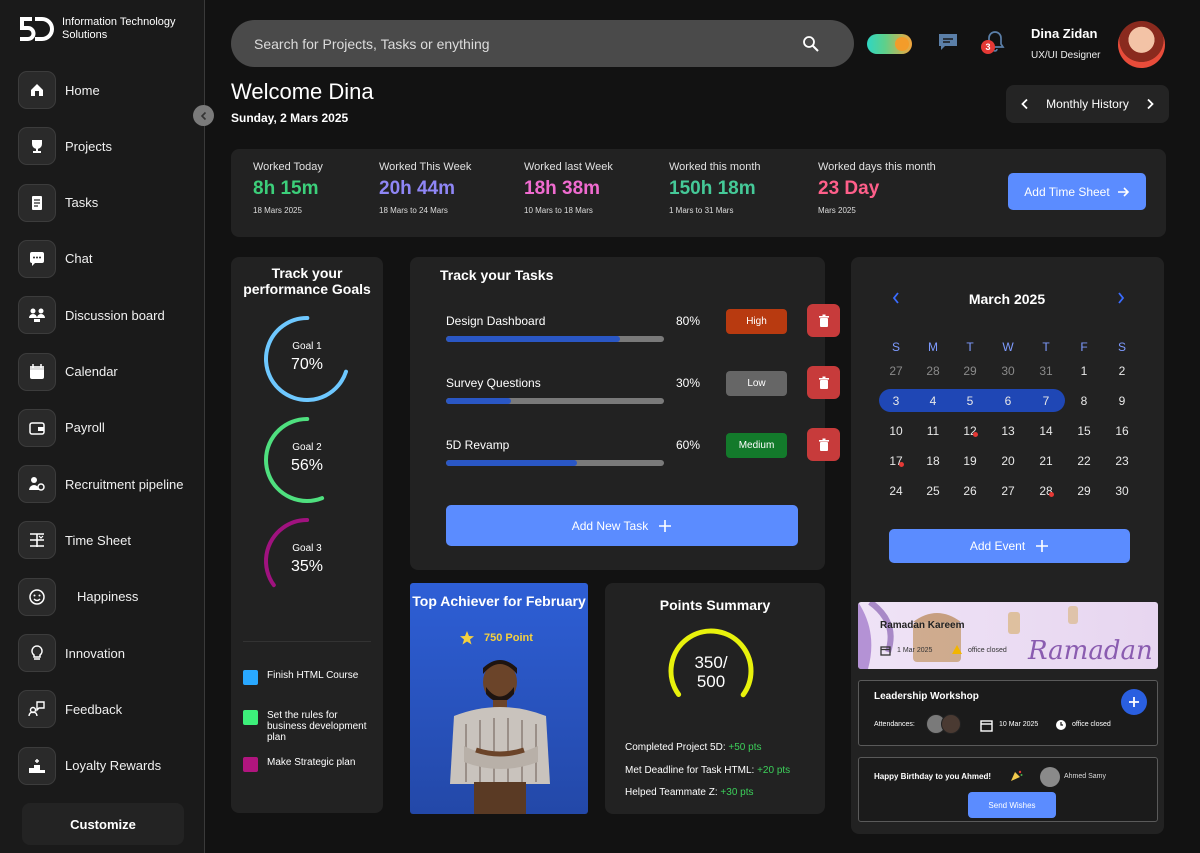 The height and width of the screenshot is (853, 1200). Describe the element at coordinates (1122, 431) in the screenshot. I see `calendar-day: 16` at that location.